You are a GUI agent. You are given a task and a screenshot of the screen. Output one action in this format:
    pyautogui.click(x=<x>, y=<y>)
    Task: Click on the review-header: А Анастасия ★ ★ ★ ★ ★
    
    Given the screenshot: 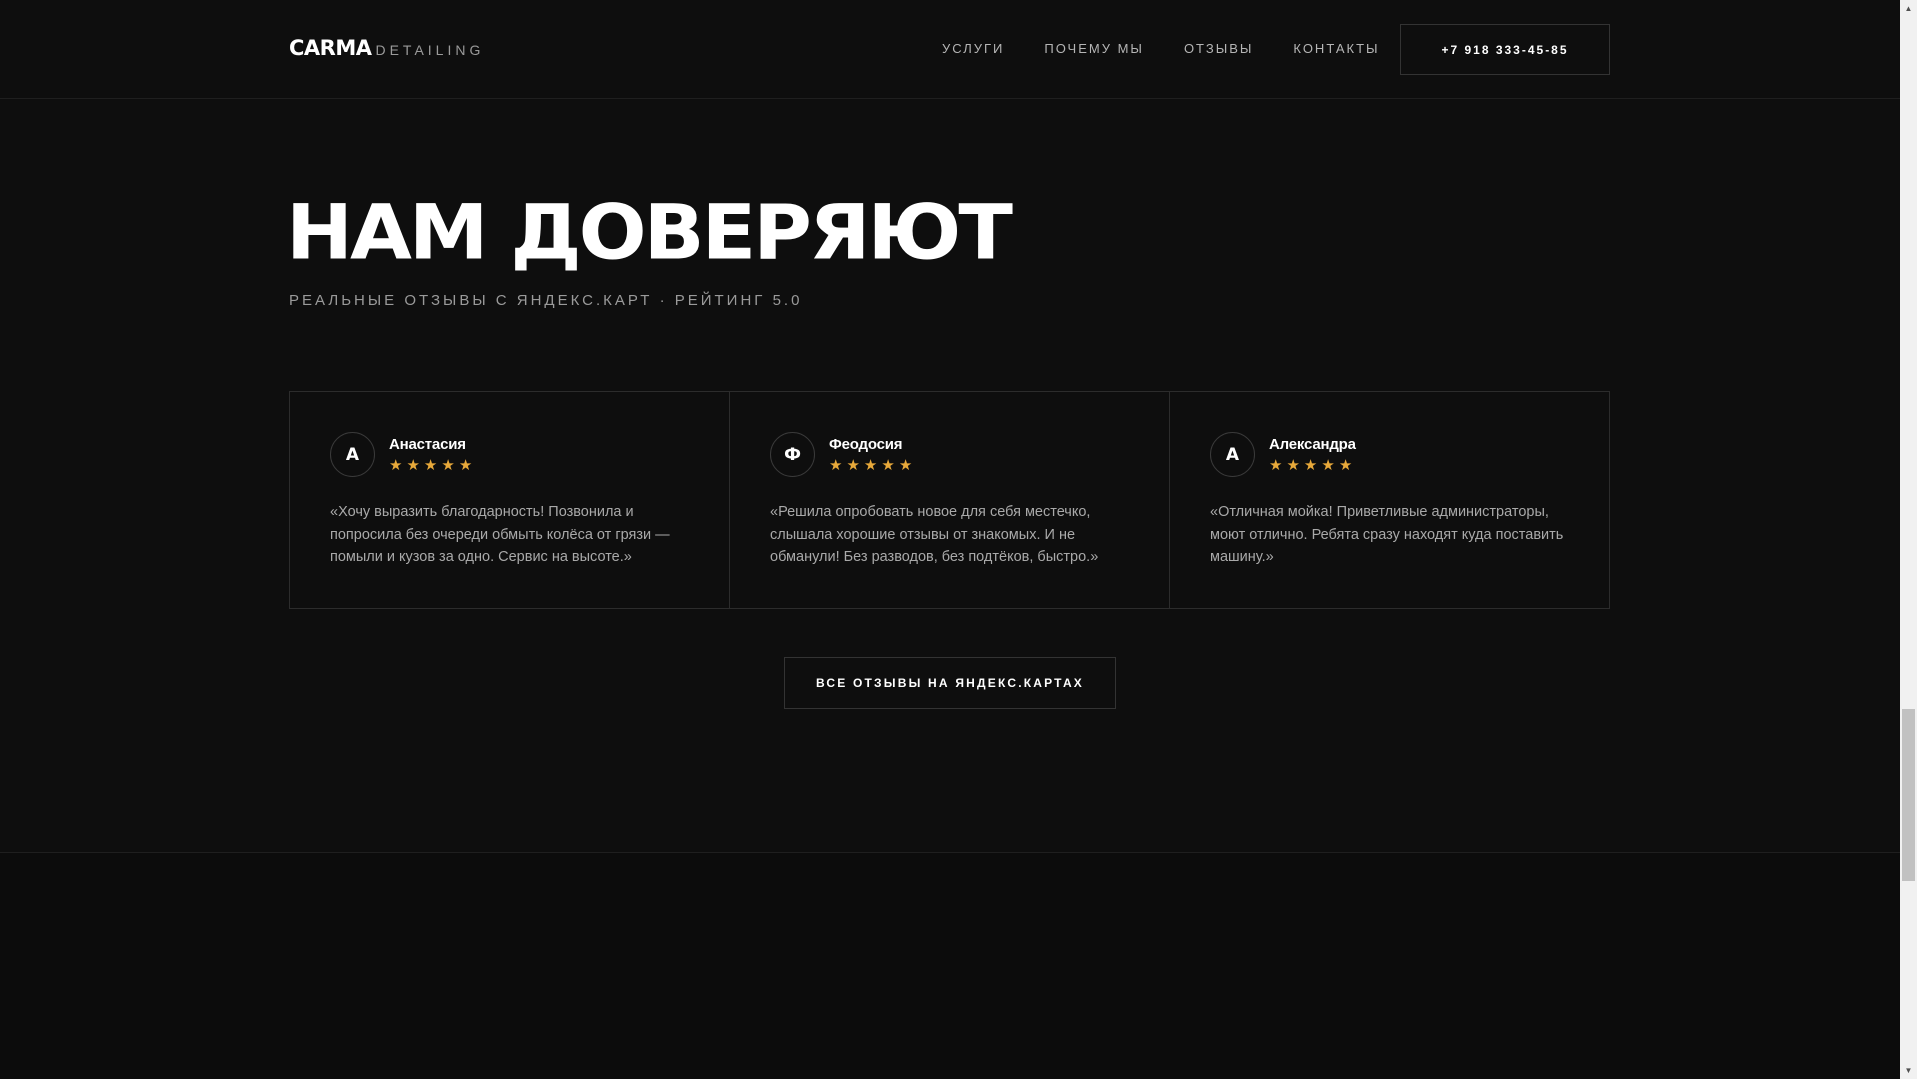 What is the action you would take?
    pyautogui.click(x=509, y=454)
    